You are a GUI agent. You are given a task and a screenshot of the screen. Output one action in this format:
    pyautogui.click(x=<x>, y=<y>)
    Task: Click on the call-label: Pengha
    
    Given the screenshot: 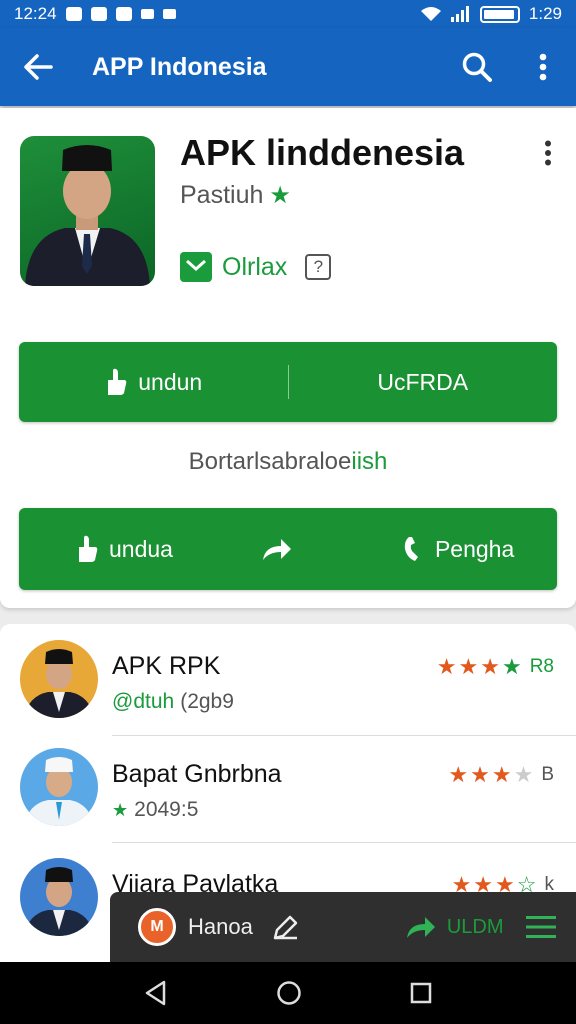 What is the action you would take?
    pyautogui.click(x=474, y=548)
    